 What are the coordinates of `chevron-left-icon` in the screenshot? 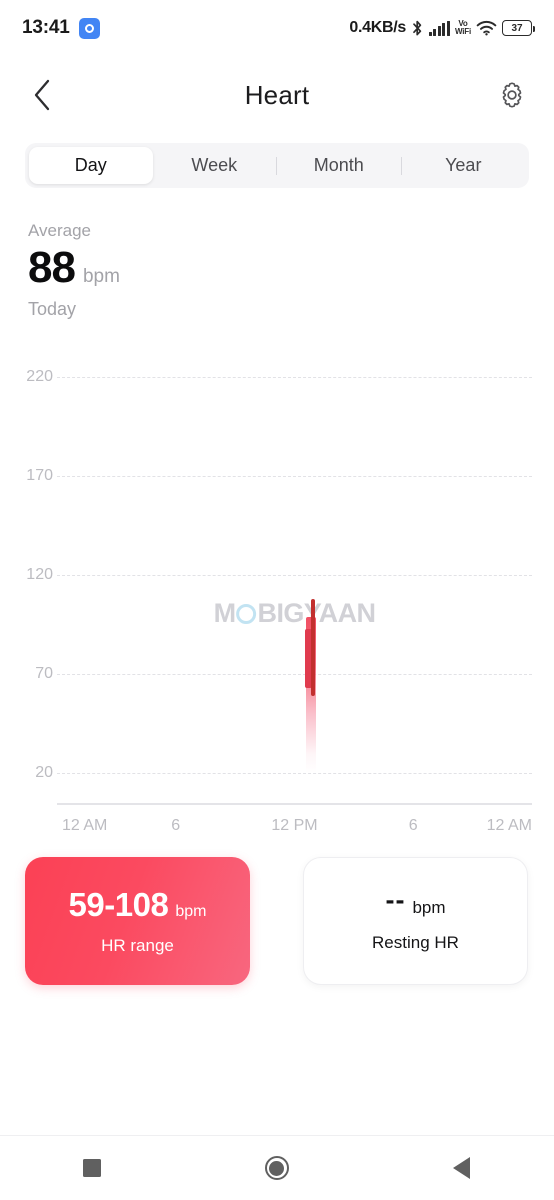 It's located at (42, 95).